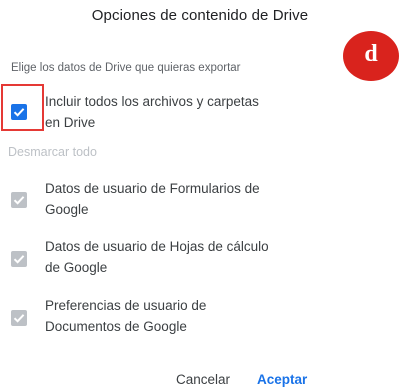 Image resolution: width=400 pixels, height=387 pixels. I want to click on step-badge: d, so click(371, 56).